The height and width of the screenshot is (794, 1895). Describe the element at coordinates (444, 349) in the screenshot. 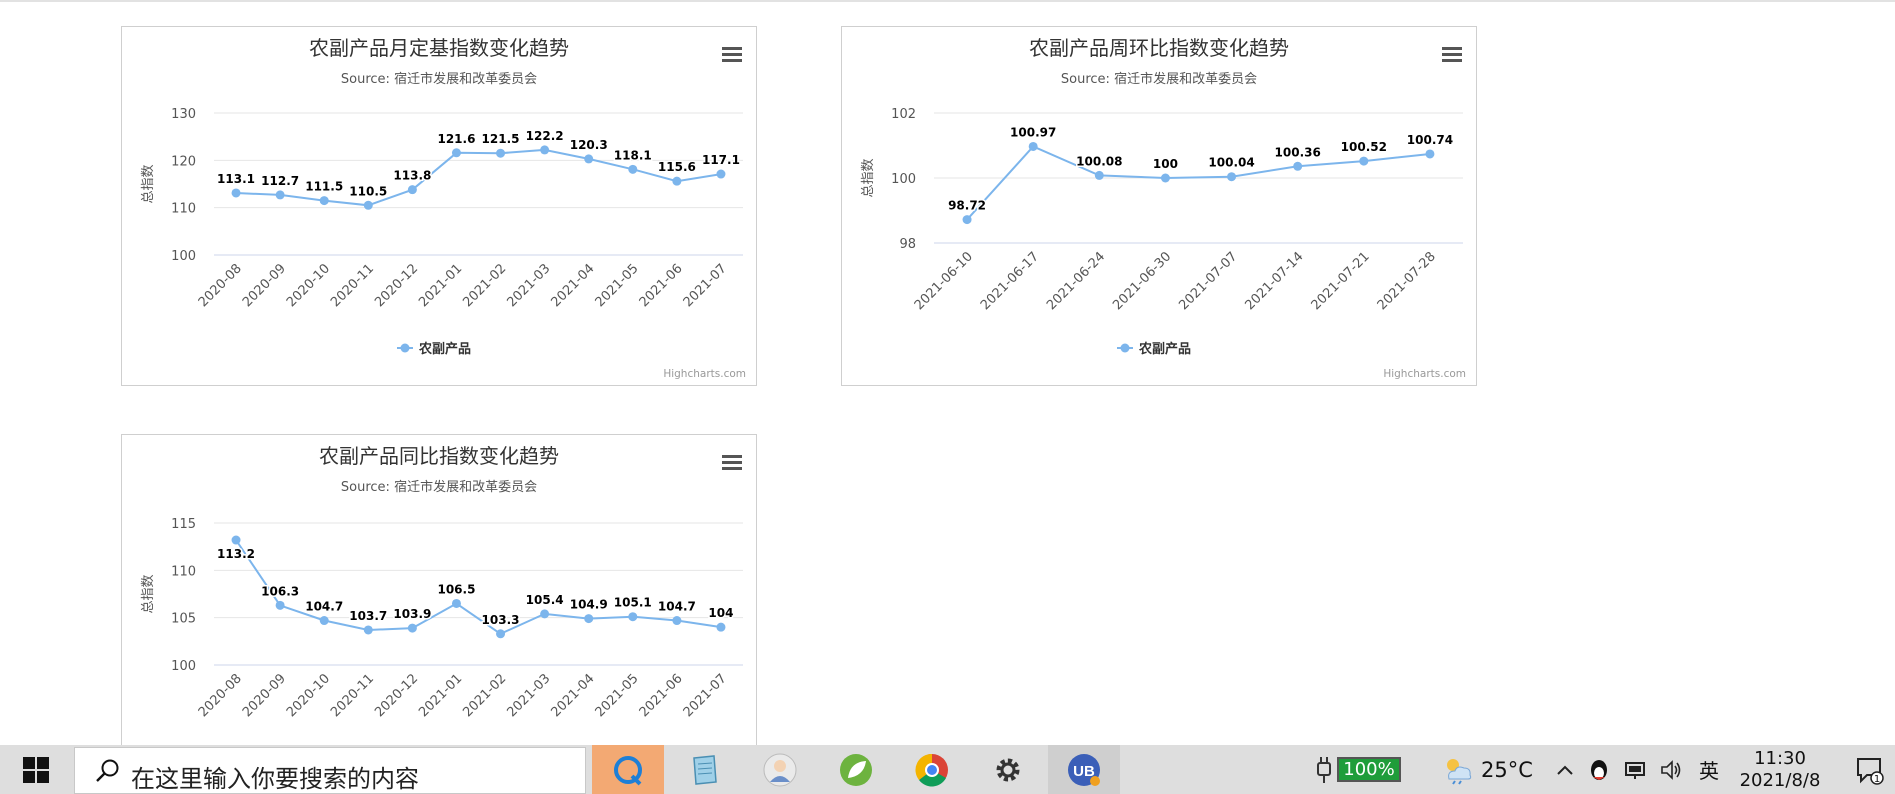

I see `legend-label: 农副产品` at that location.